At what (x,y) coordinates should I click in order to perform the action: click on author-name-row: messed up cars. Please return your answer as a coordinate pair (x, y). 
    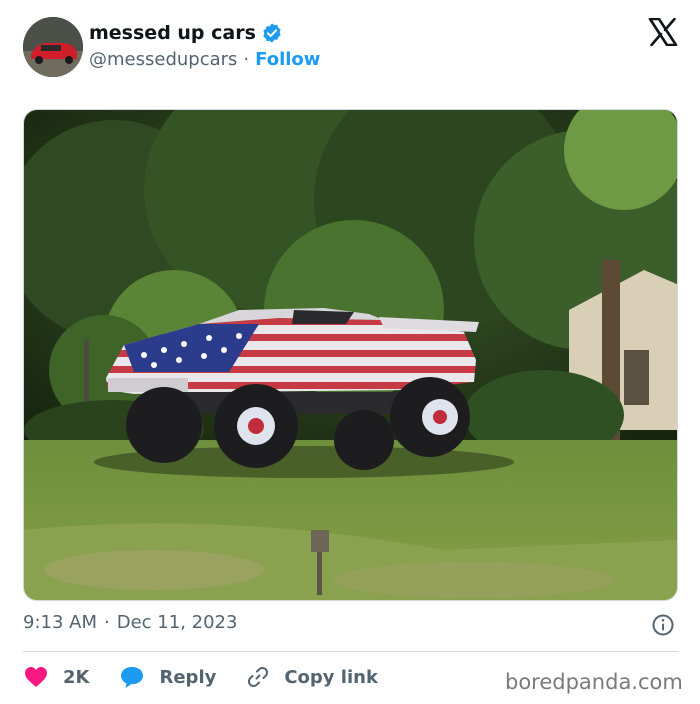
    Looking at the image, I should click on (186, 33).